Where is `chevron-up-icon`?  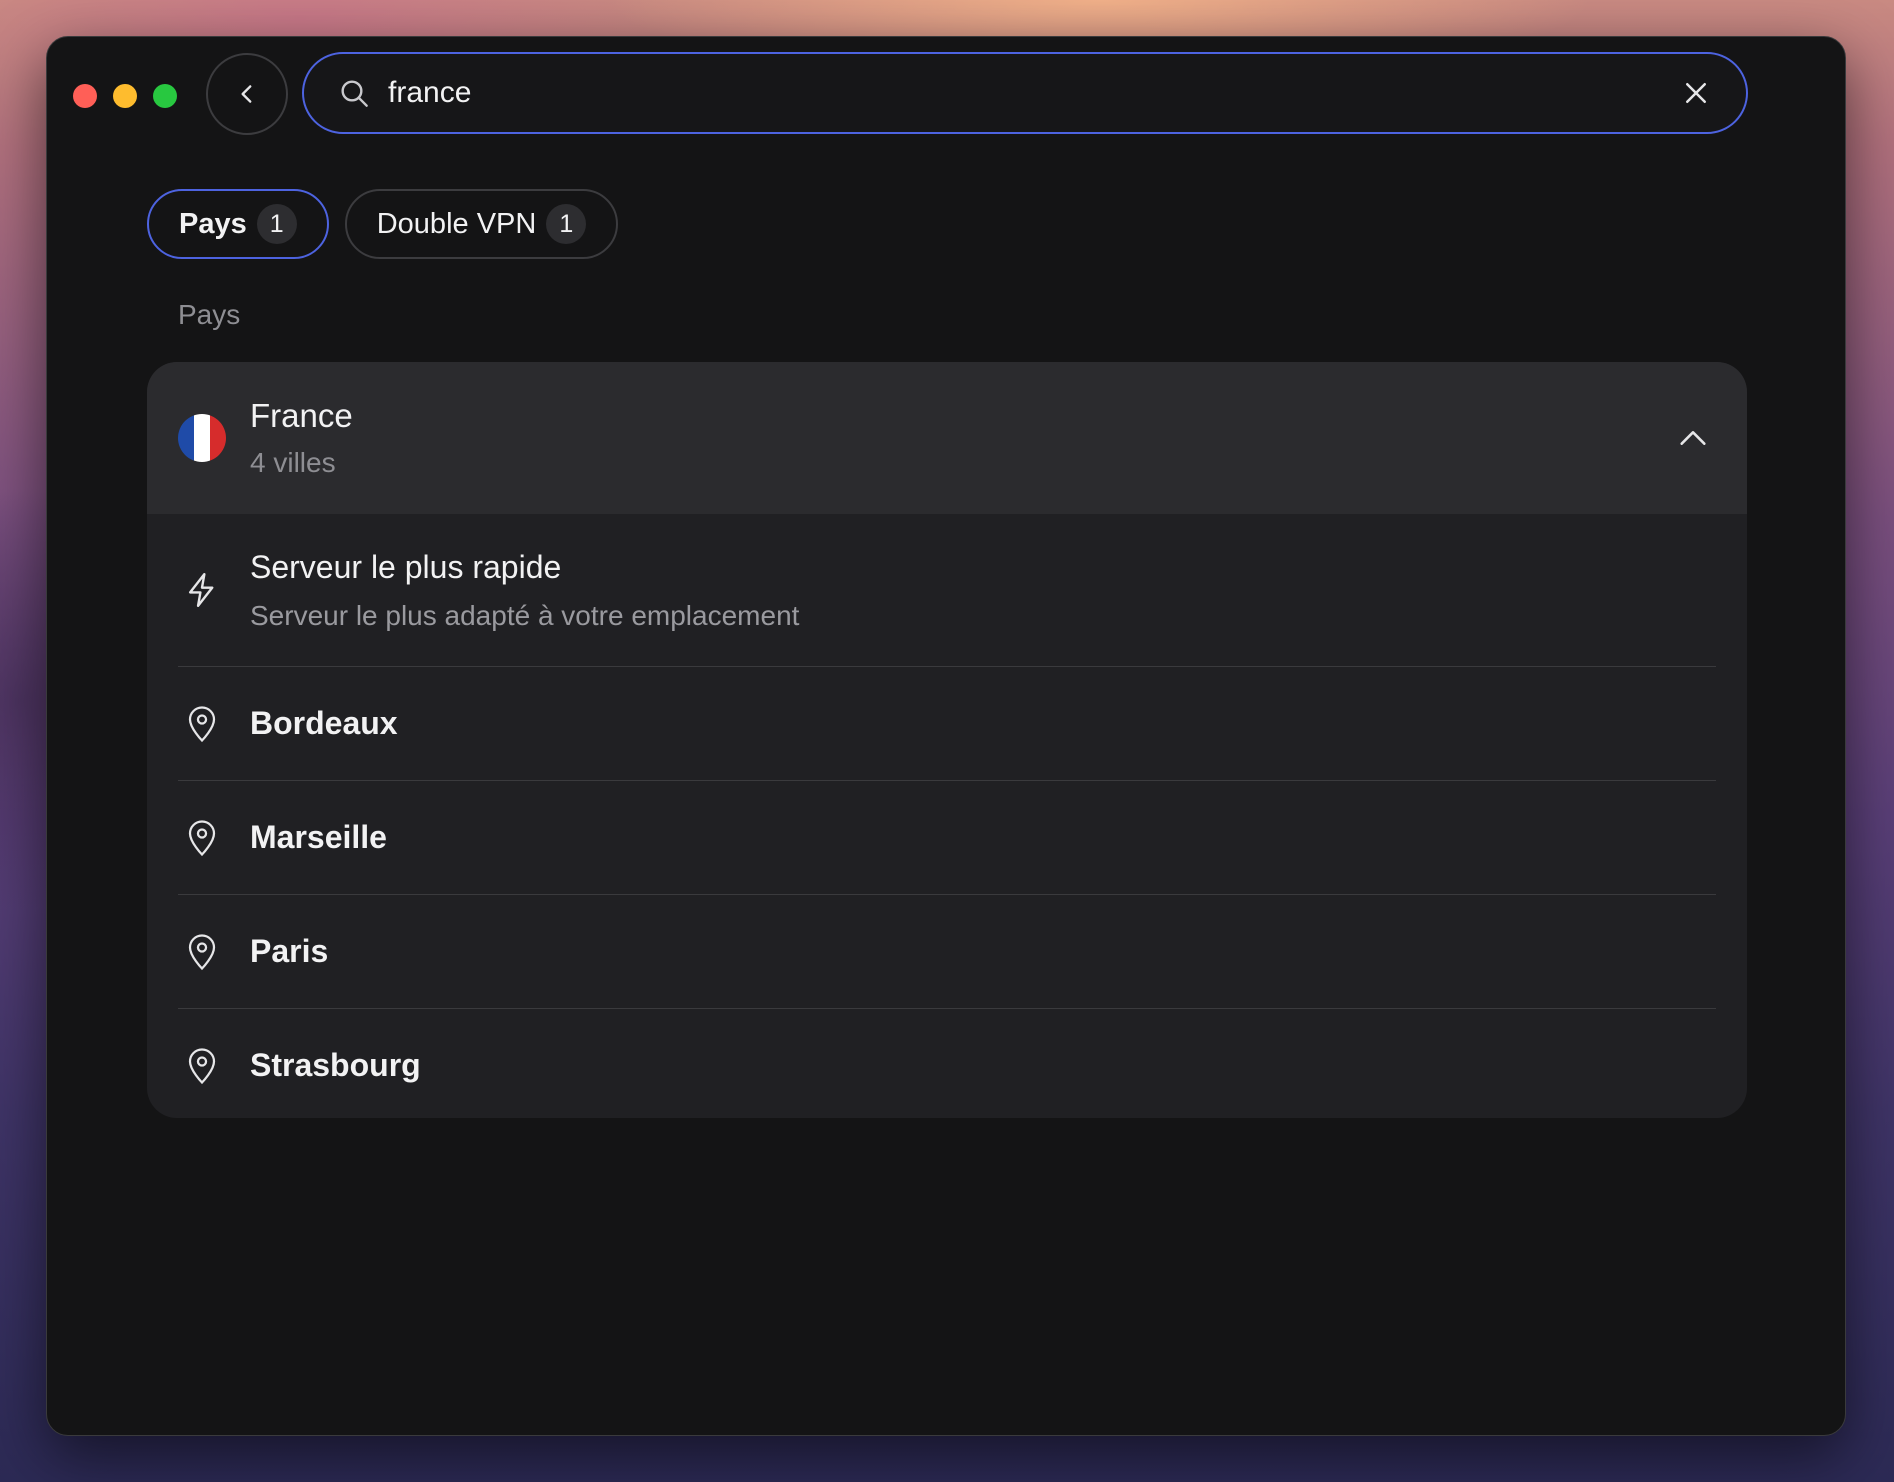 chevron-up-icon is located at coordinates (1693, 438).